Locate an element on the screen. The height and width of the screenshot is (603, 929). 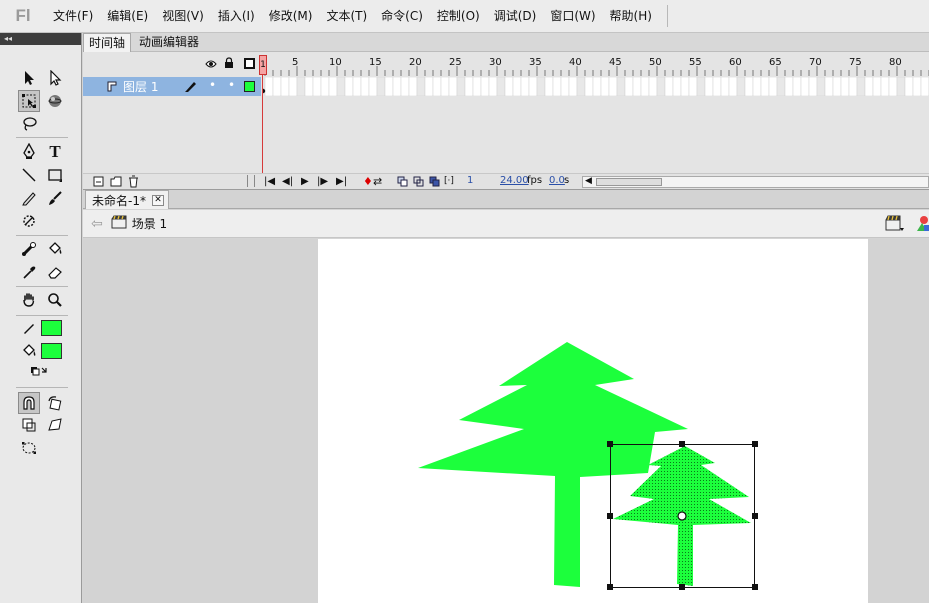
prev-frame-icon: ◀| is located at coordinates (287, 181).